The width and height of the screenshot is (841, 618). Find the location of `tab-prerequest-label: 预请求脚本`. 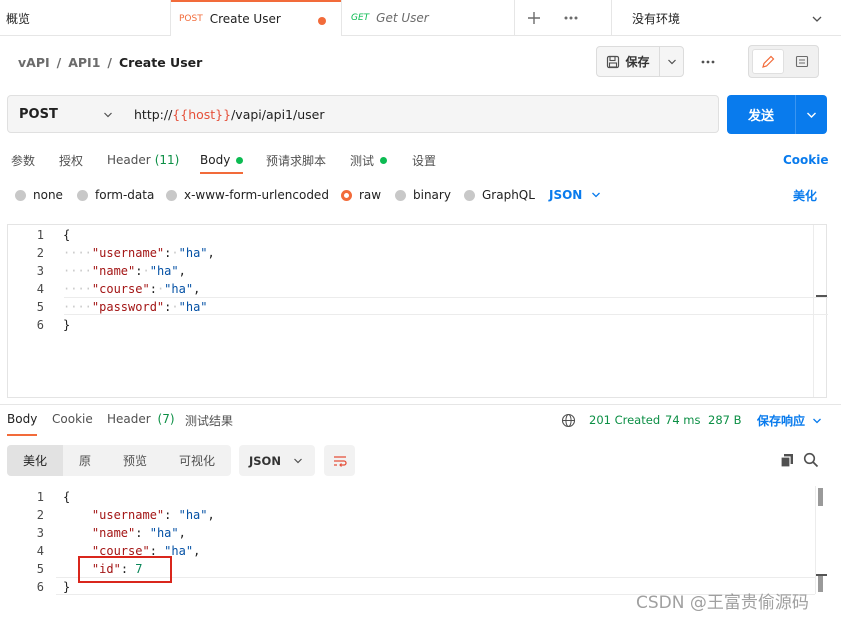

tab-prerequest-label: 预请求脚本 is located at coordinates (296, 160).